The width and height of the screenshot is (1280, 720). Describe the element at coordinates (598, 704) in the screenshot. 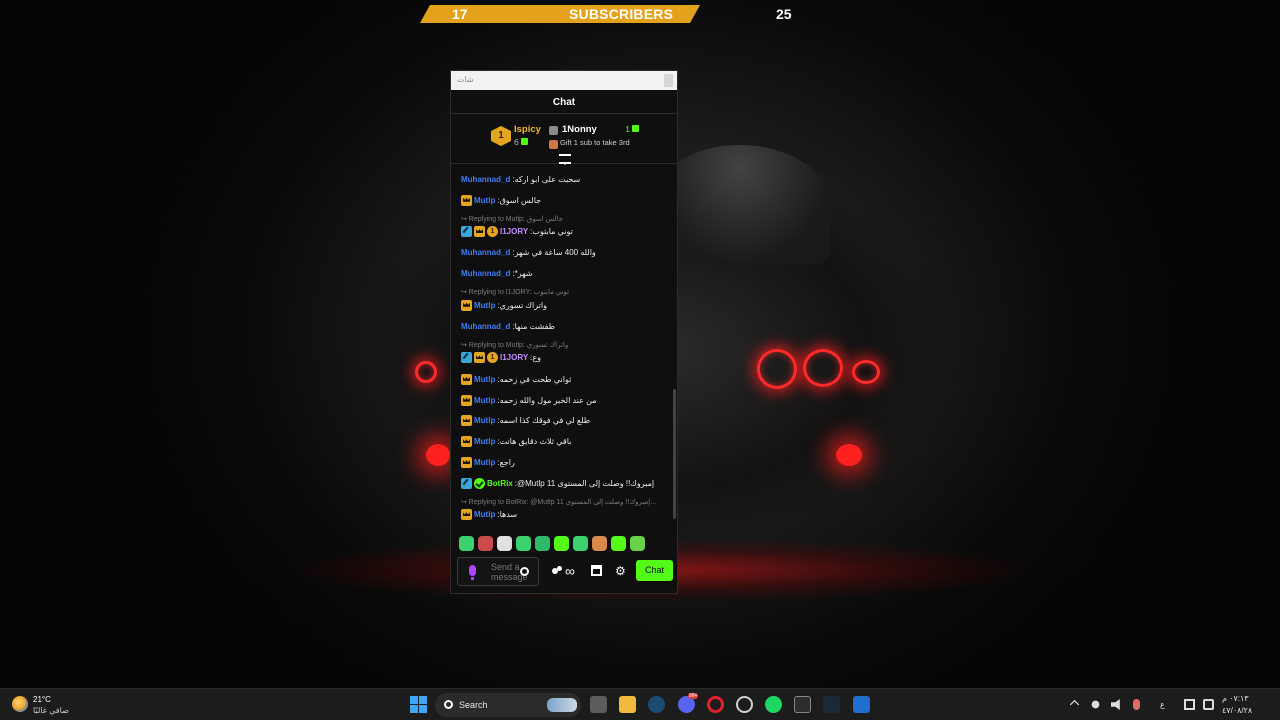

I see `task-view-icon` at that location.